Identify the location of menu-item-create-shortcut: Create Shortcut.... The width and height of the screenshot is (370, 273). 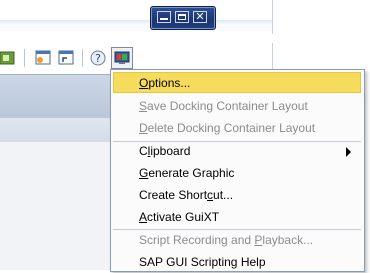
(237, 195).